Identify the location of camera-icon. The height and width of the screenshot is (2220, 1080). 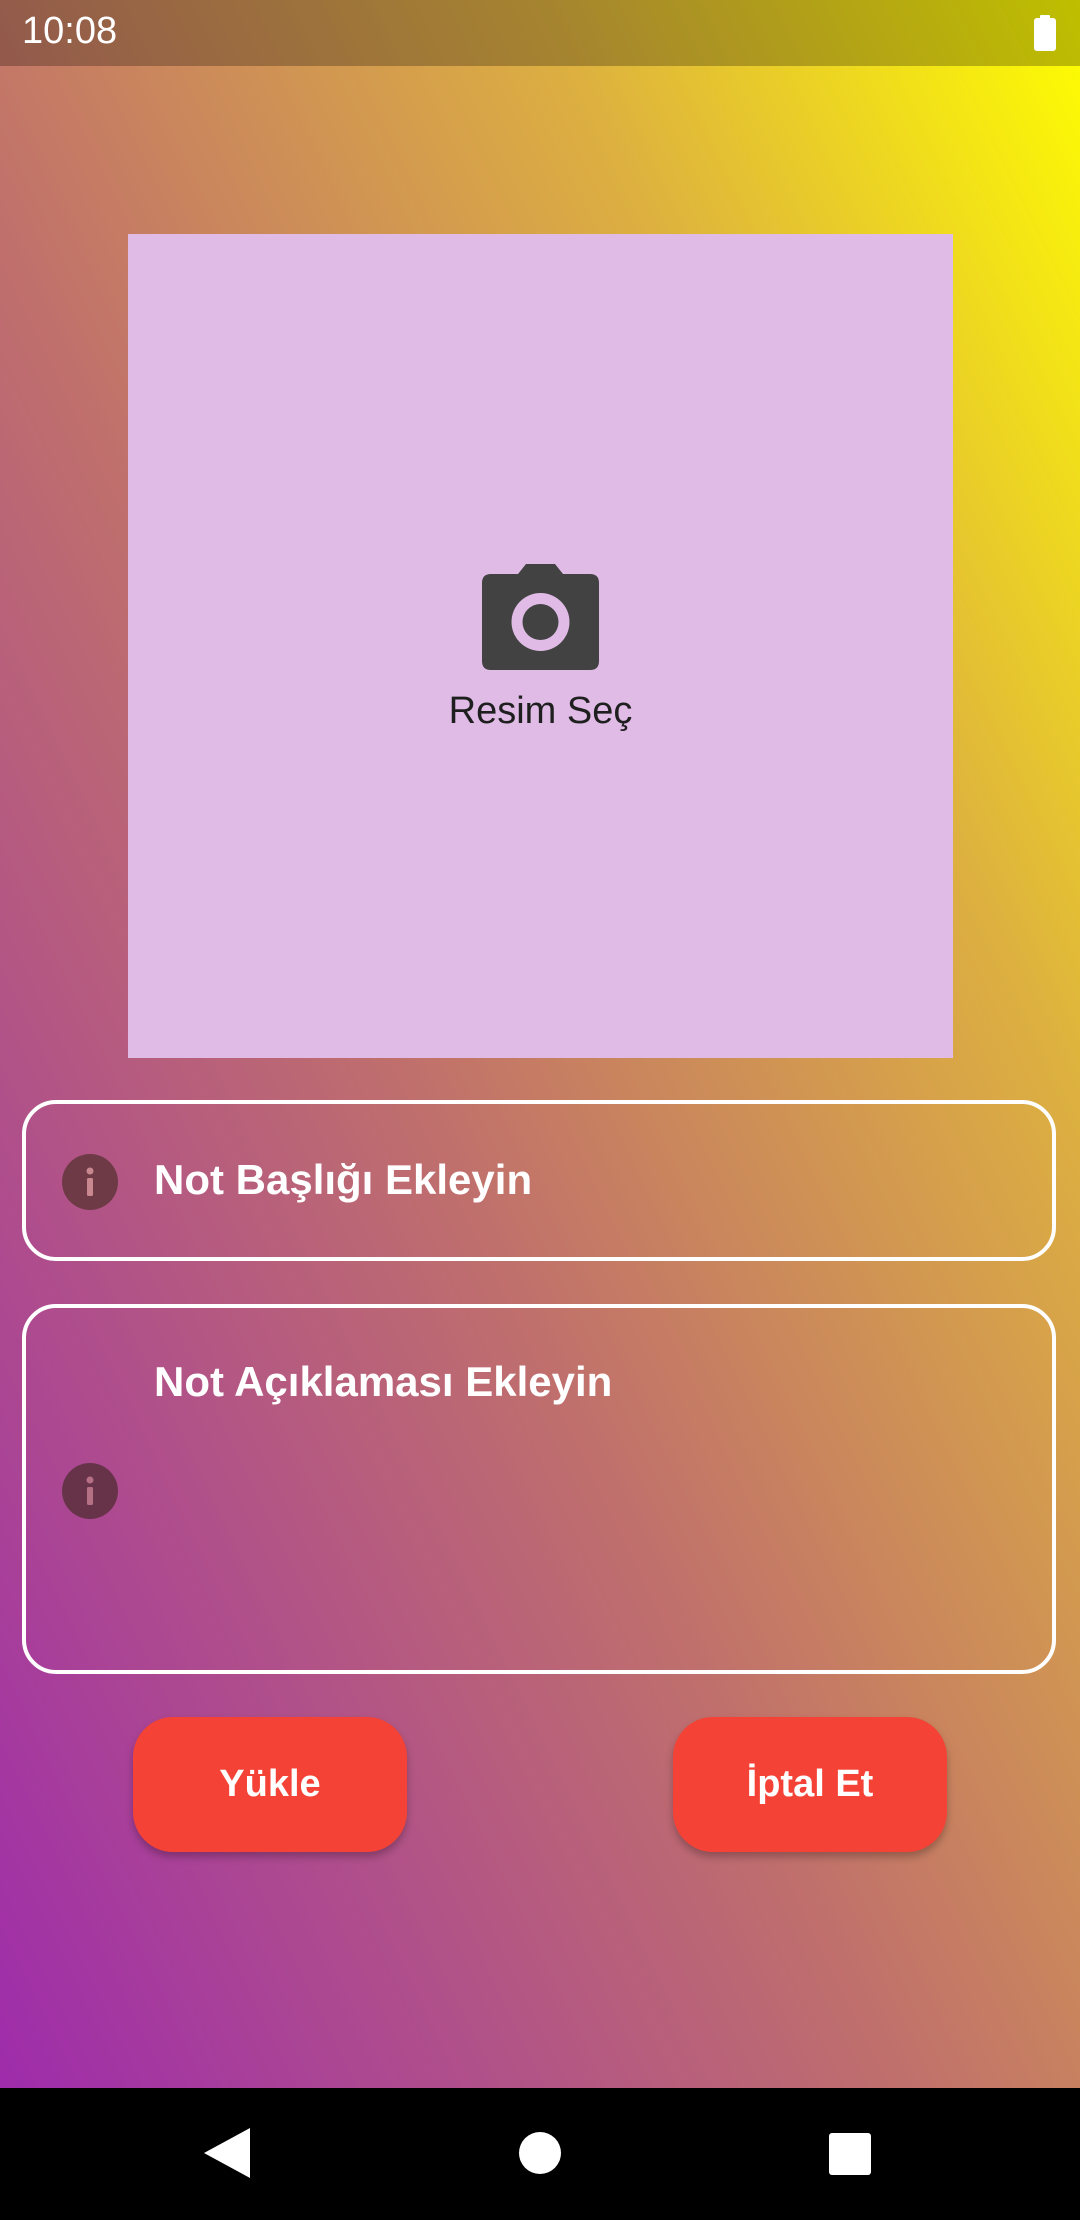
(540, 617).